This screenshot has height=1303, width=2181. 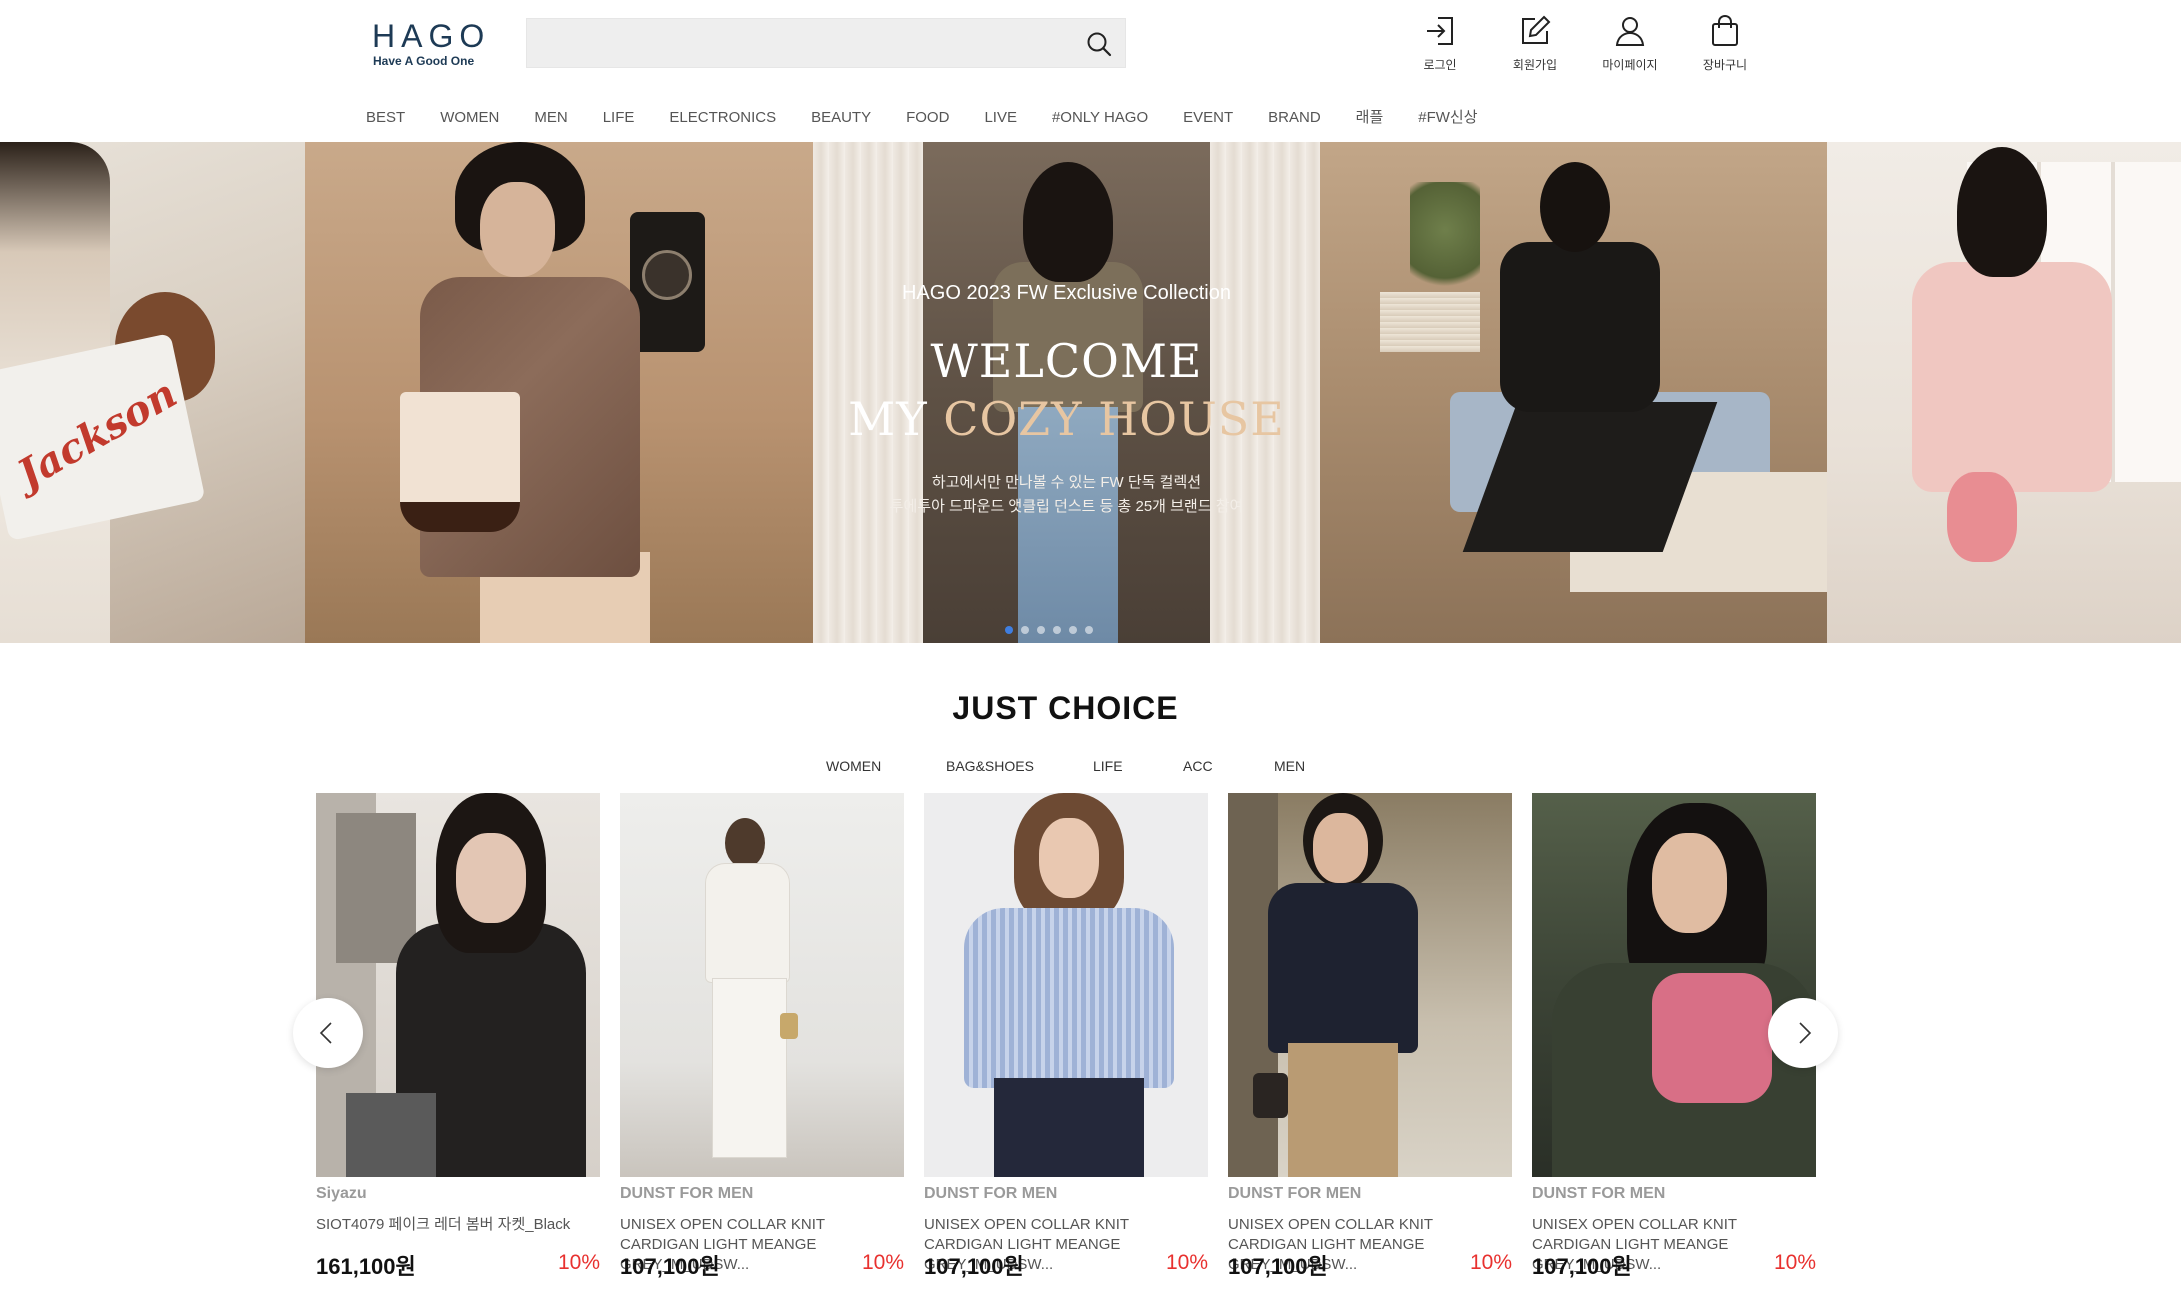 What do you see at coordinates (1198, 766) in the screenshot?
I see `tab-acc: ACC` at bounding box center [1198, 766].